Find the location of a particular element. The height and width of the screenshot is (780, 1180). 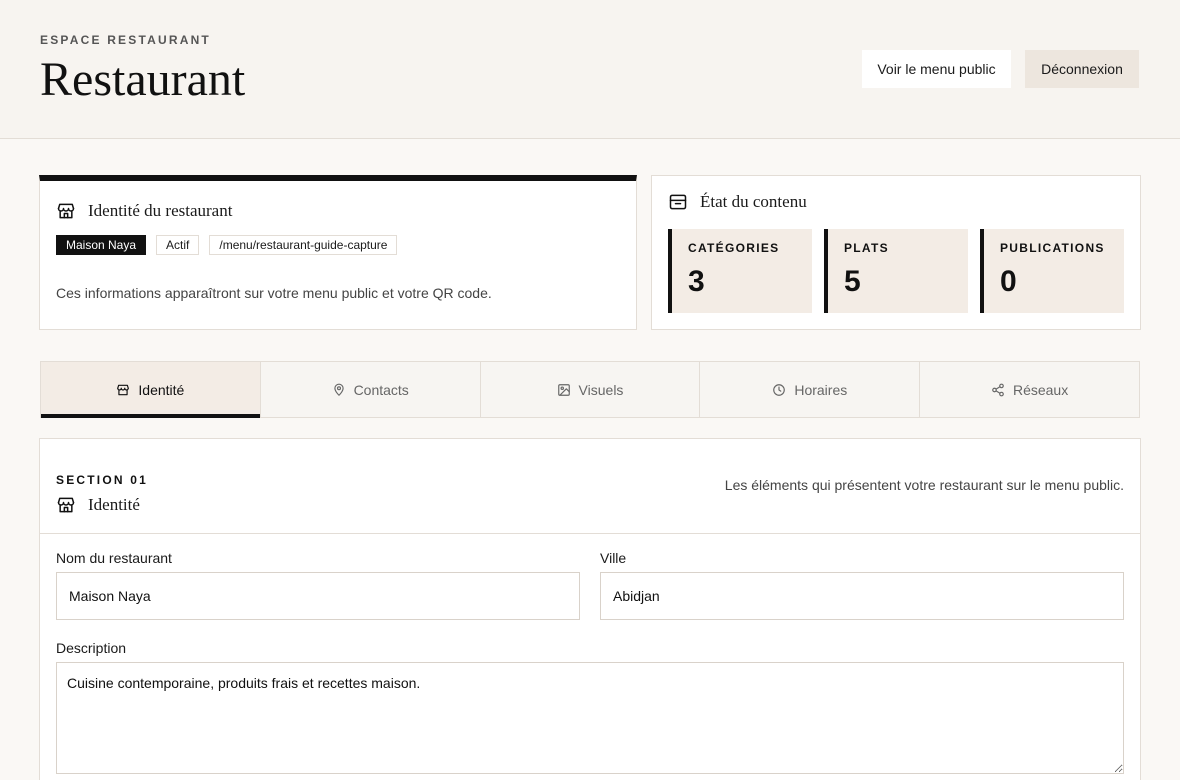

stat-label: PLATS is located at coordinates (866, 248).